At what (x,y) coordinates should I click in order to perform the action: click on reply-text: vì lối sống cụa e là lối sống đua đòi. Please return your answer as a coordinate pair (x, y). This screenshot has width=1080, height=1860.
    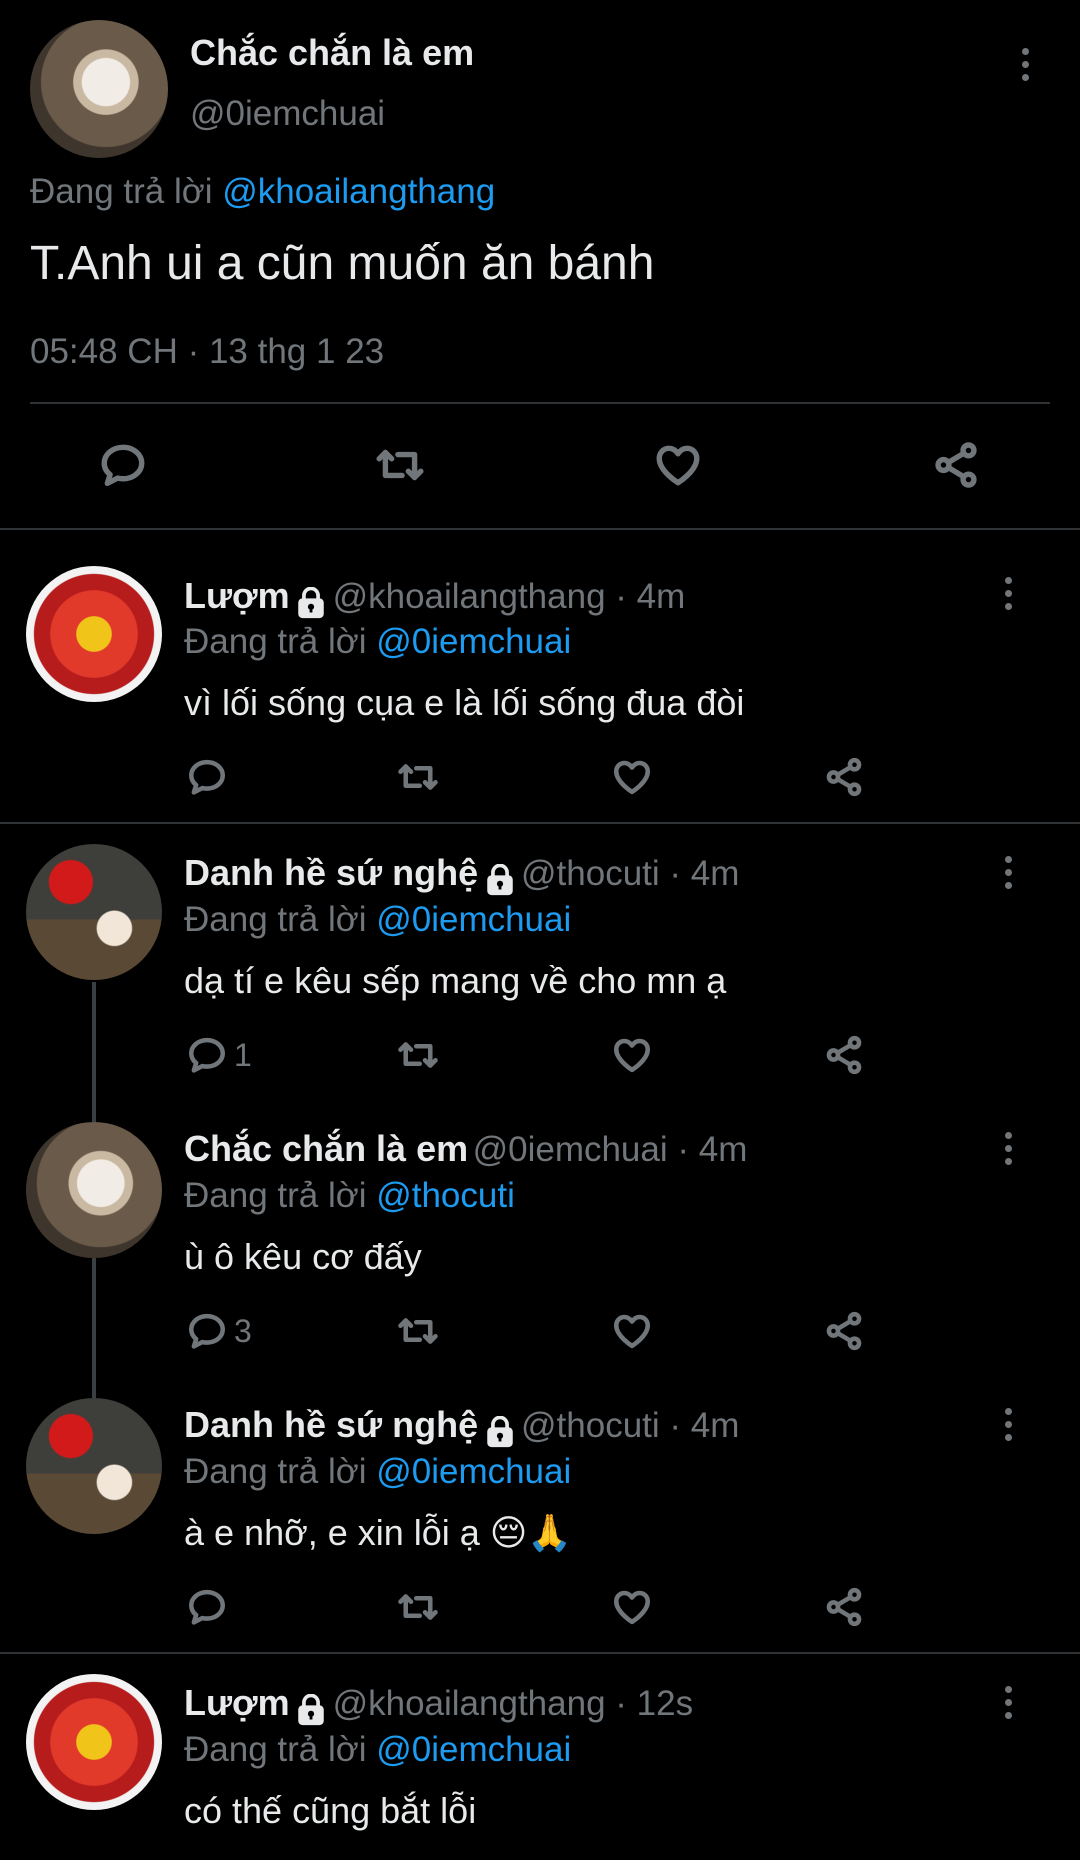
    Looking at the image, I should click on (464, 702).